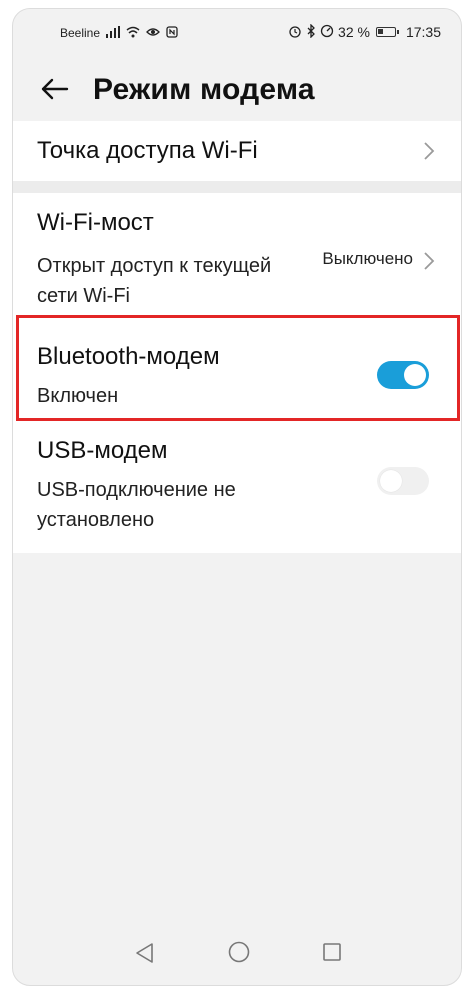  What do you see at coordinates (423, 32) in the screenshot?
I see `clock: 17:35` at bounding box center [423, 32].